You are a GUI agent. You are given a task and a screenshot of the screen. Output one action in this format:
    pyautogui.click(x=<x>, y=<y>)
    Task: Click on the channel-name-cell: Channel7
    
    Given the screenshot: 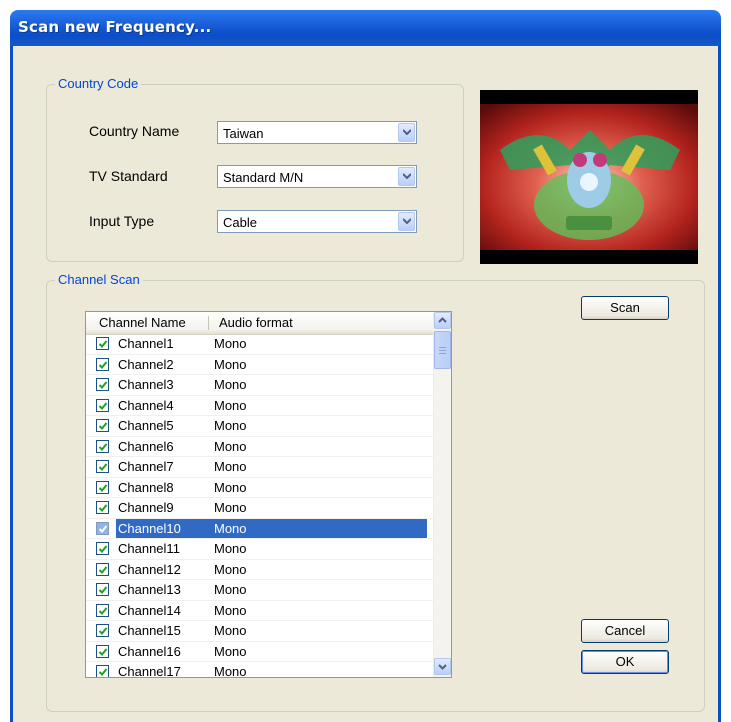 What is the action you would take?
    pyautogui.click(x=146, y=466)
    